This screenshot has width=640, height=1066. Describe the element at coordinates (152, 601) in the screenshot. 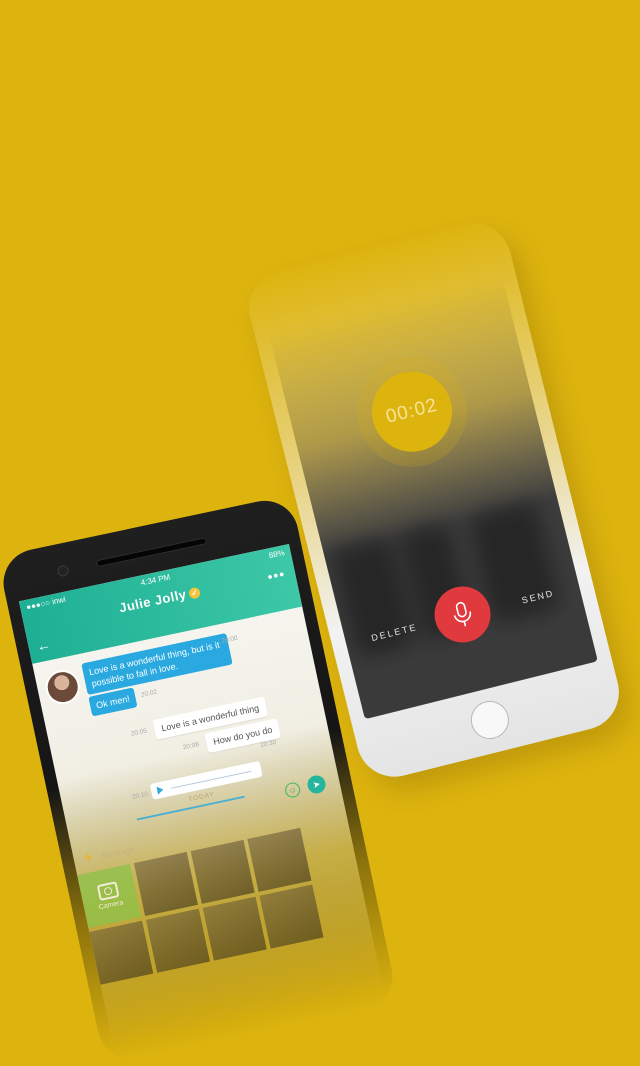

I see `contact-name-label: Julie Jolly` at that location.